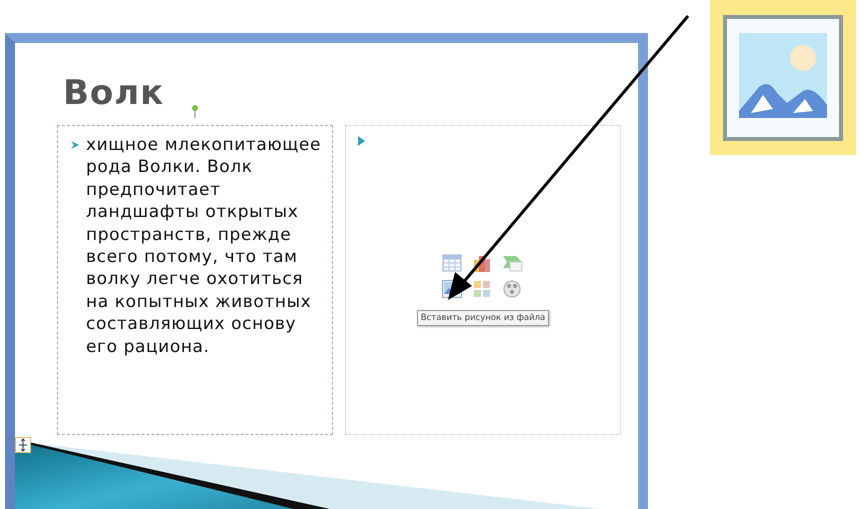  I want to click on autofit-icon, so click(23, 445).